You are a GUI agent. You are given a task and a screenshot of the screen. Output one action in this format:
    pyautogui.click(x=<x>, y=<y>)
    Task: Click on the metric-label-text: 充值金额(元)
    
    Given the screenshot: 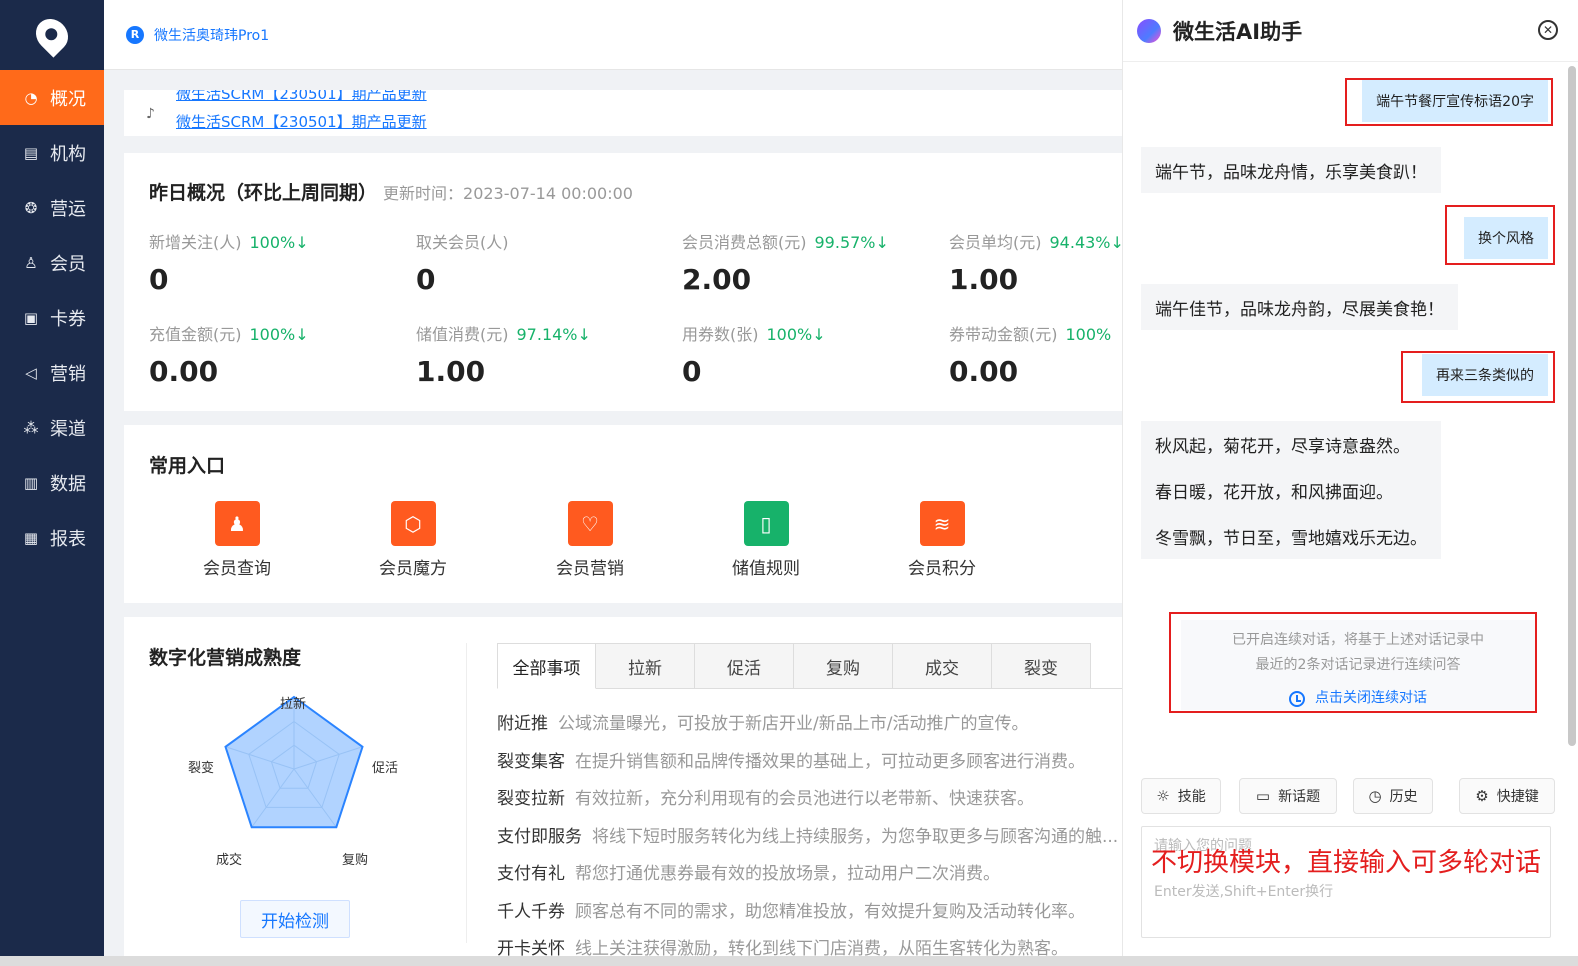 What is the action you would take?
    pyautogui.click(x=195, y=334)
    